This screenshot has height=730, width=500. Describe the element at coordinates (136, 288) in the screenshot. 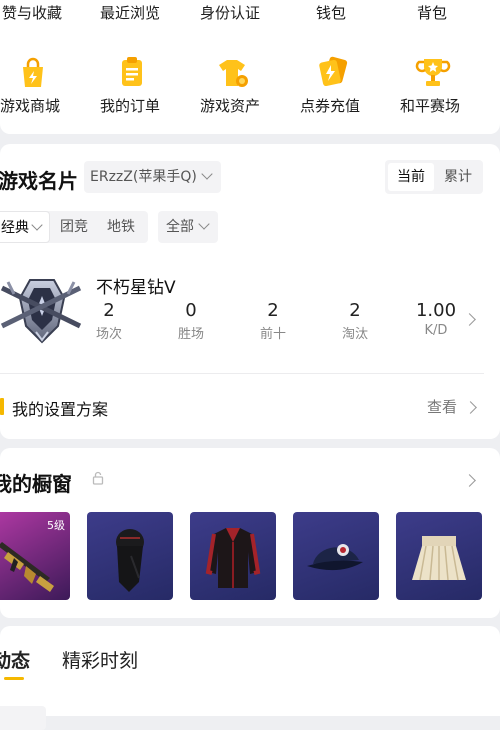

I see `rank-name: 不朽星钻Ⅴ` at that location.